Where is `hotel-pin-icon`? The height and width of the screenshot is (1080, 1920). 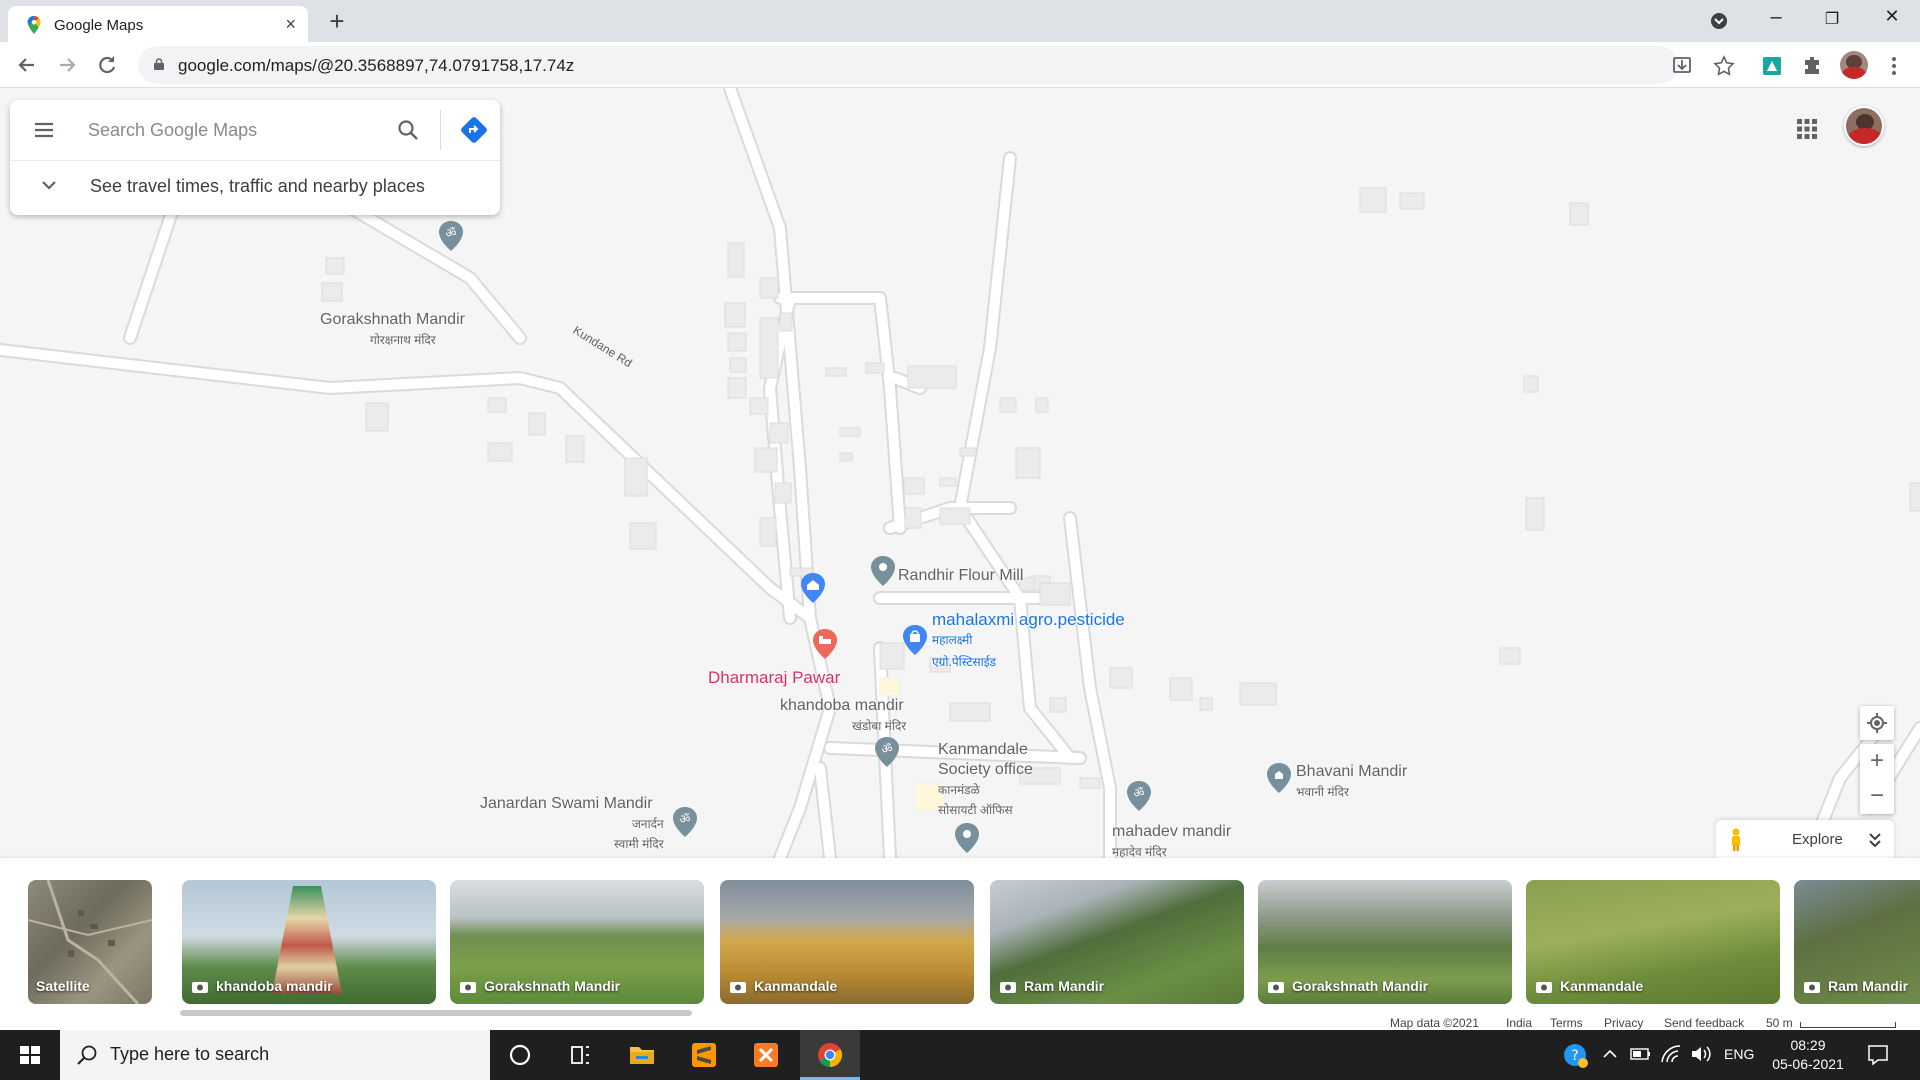 hotel-pin-icon is located at coordinates (825, 644).